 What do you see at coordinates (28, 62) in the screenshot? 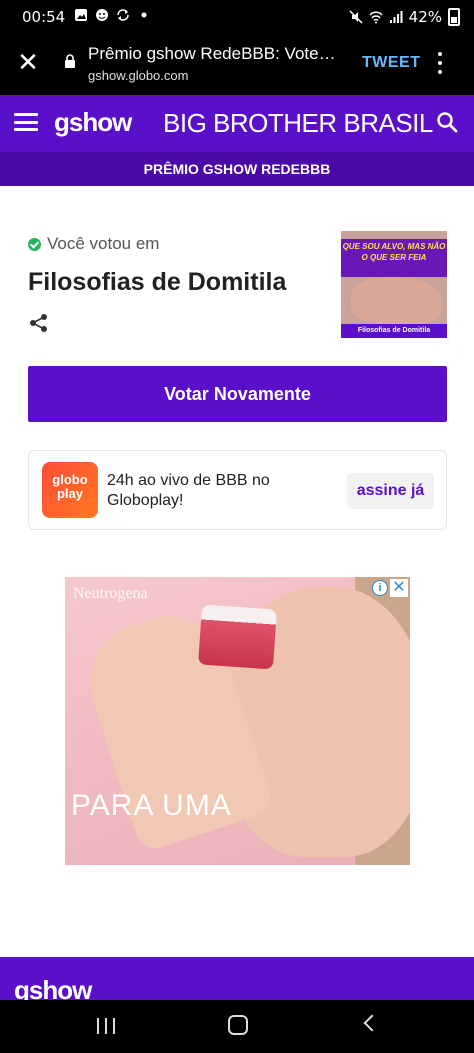
I see `close-tab-button: ✕` at bounding box center [28, 62].